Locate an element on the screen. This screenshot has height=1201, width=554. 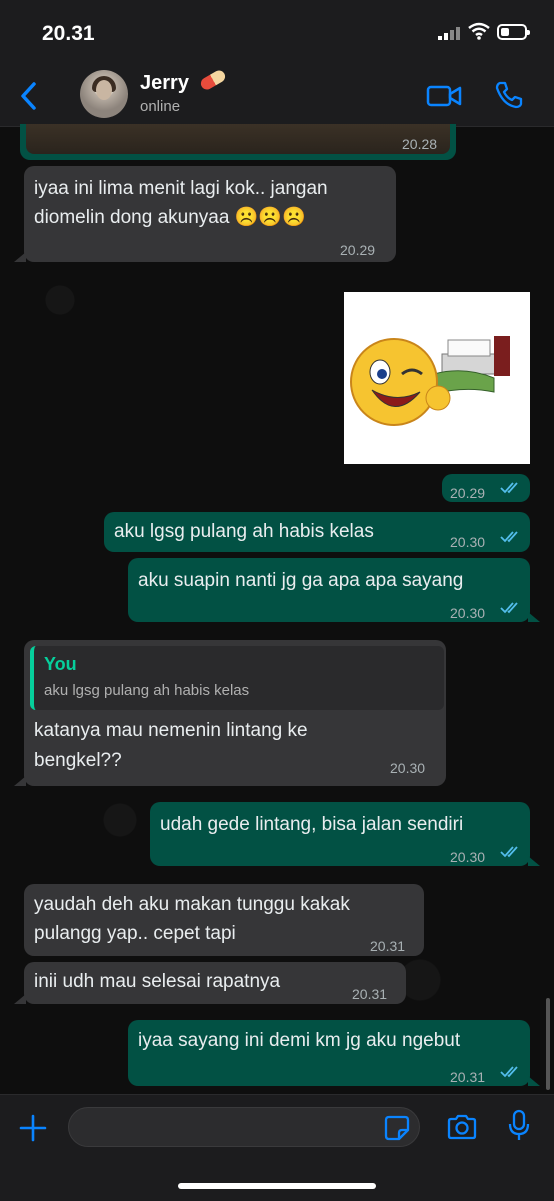
chat-header: Jerry online is located at coordinates (277, 96).